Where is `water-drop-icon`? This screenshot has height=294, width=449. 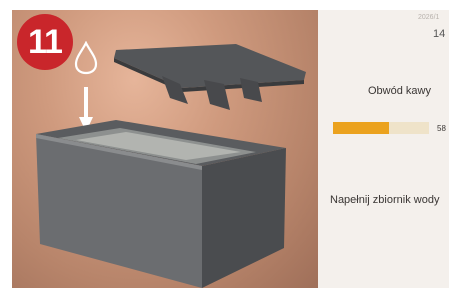 water-drop-icon is located at coordinates (86, 58).